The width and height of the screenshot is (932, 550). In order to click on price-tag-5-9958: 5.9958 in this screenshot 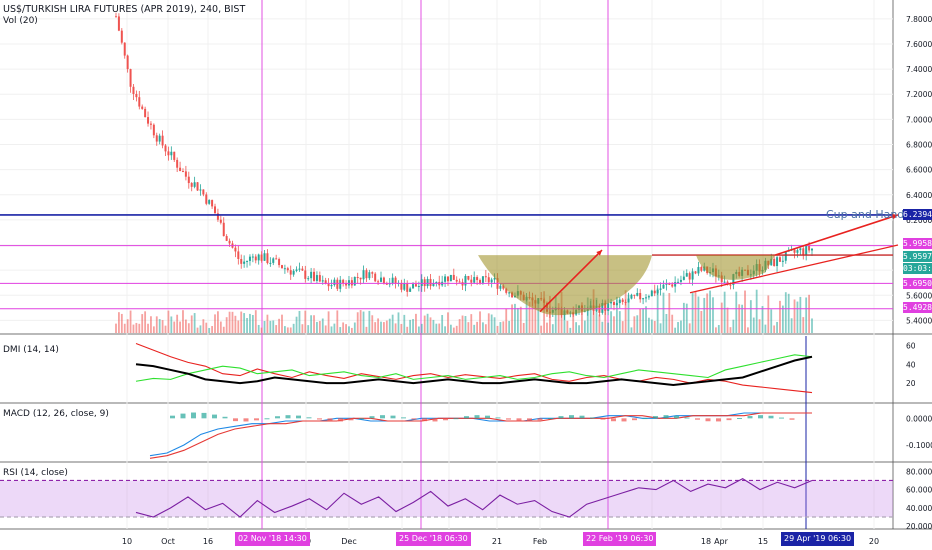, I will do `click(917, 243)`.